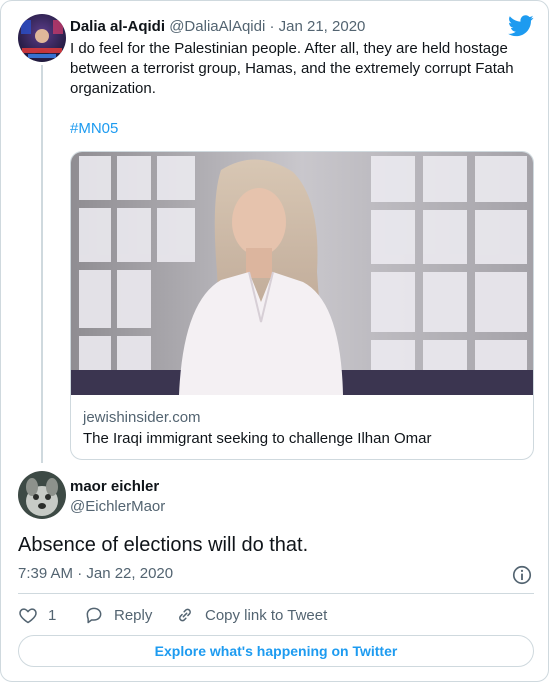 The image size is (550, 683). Describe the element at coordinates (117, 507) in the screenshot. I see `reply-author-handle: @EichlerMaor` at that location.